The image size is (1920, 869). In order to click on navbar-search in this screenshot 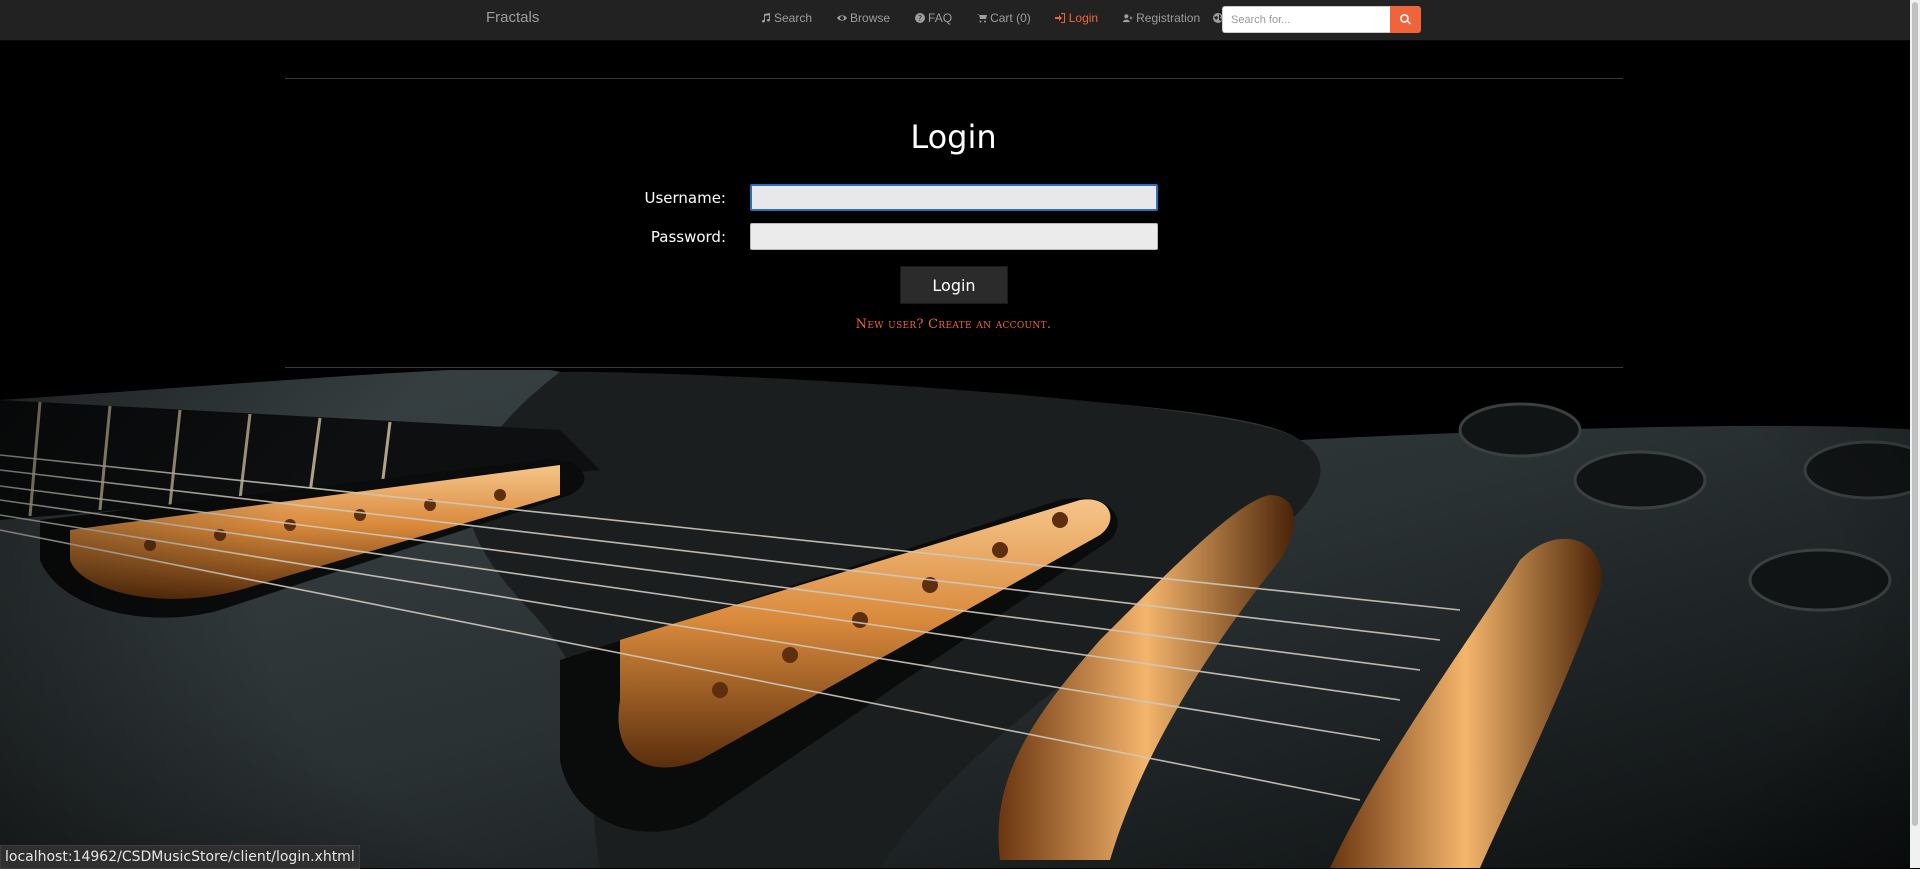, I will do `click(1321, 19)`.